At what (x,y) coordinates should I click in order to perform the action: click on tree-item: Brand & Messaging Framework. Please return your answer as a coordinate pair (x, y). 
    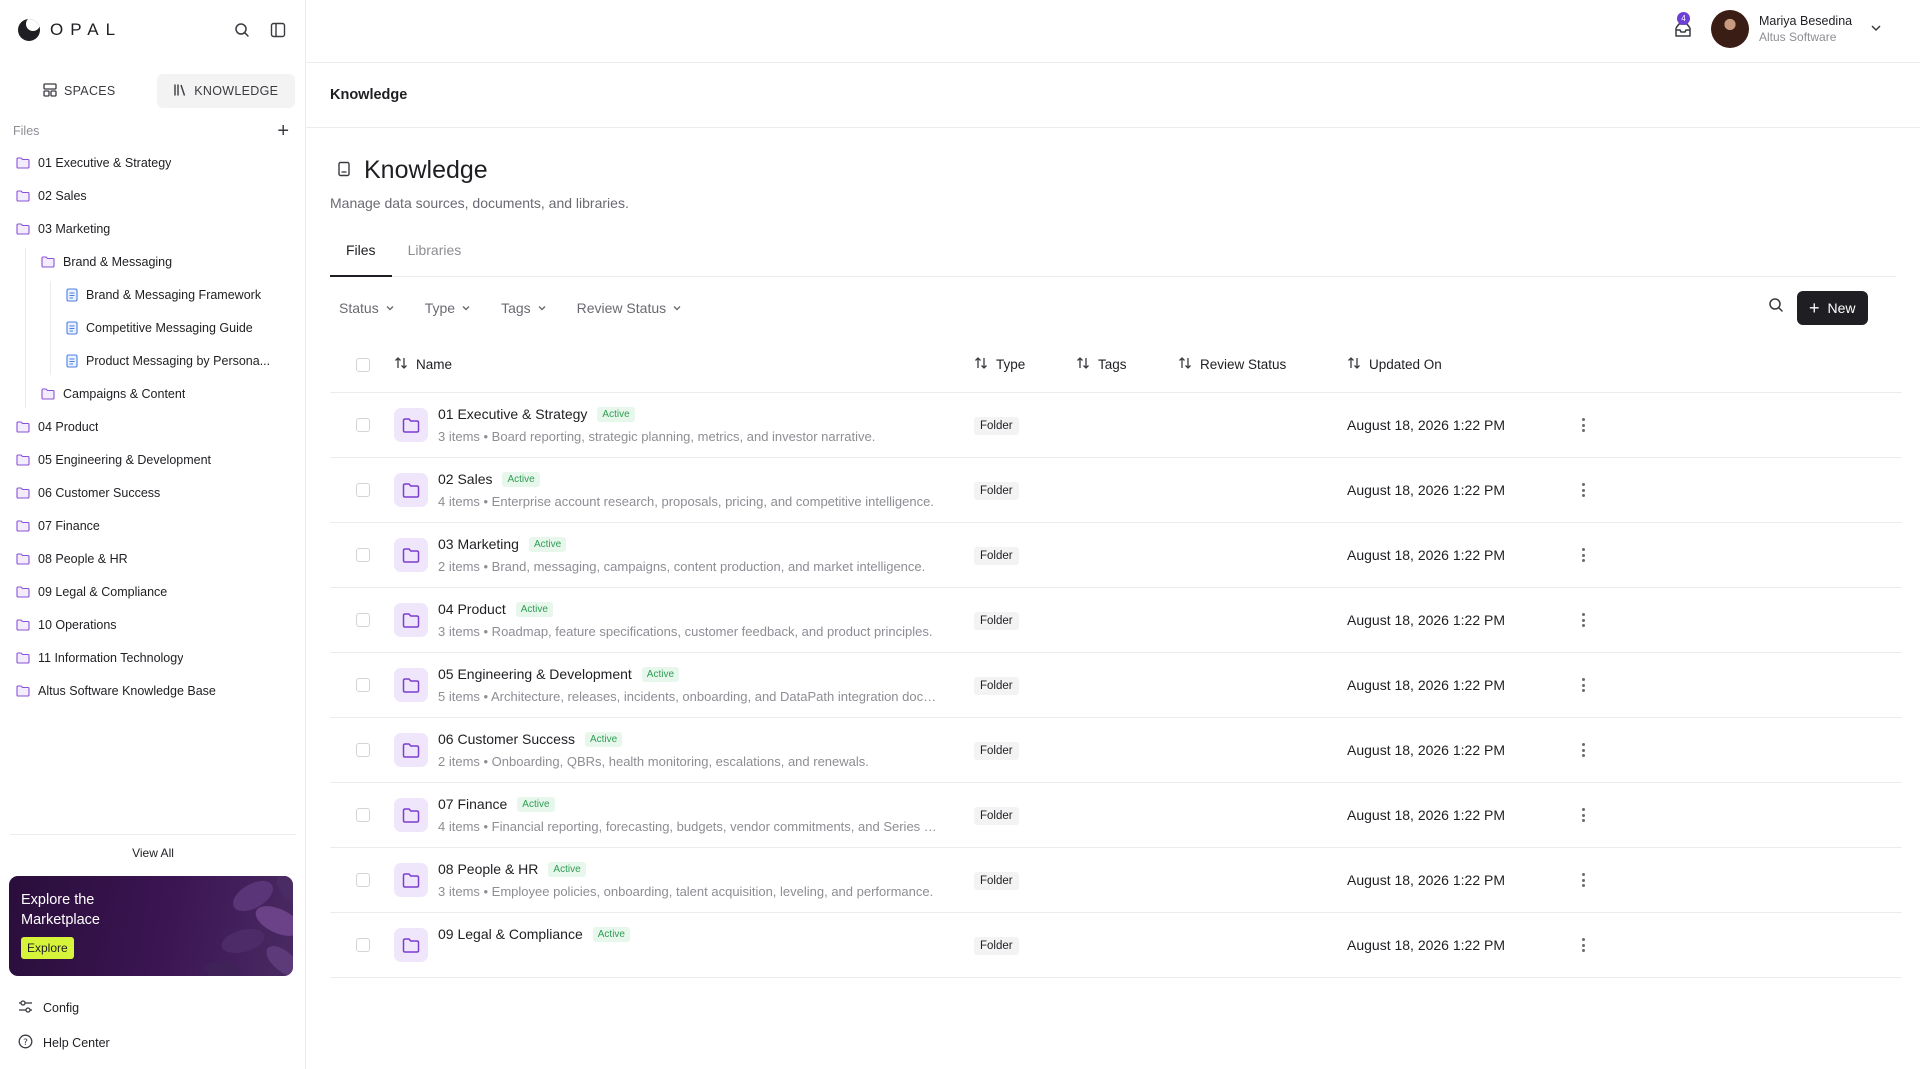
    Looking at the image, I should click on (152, 294).